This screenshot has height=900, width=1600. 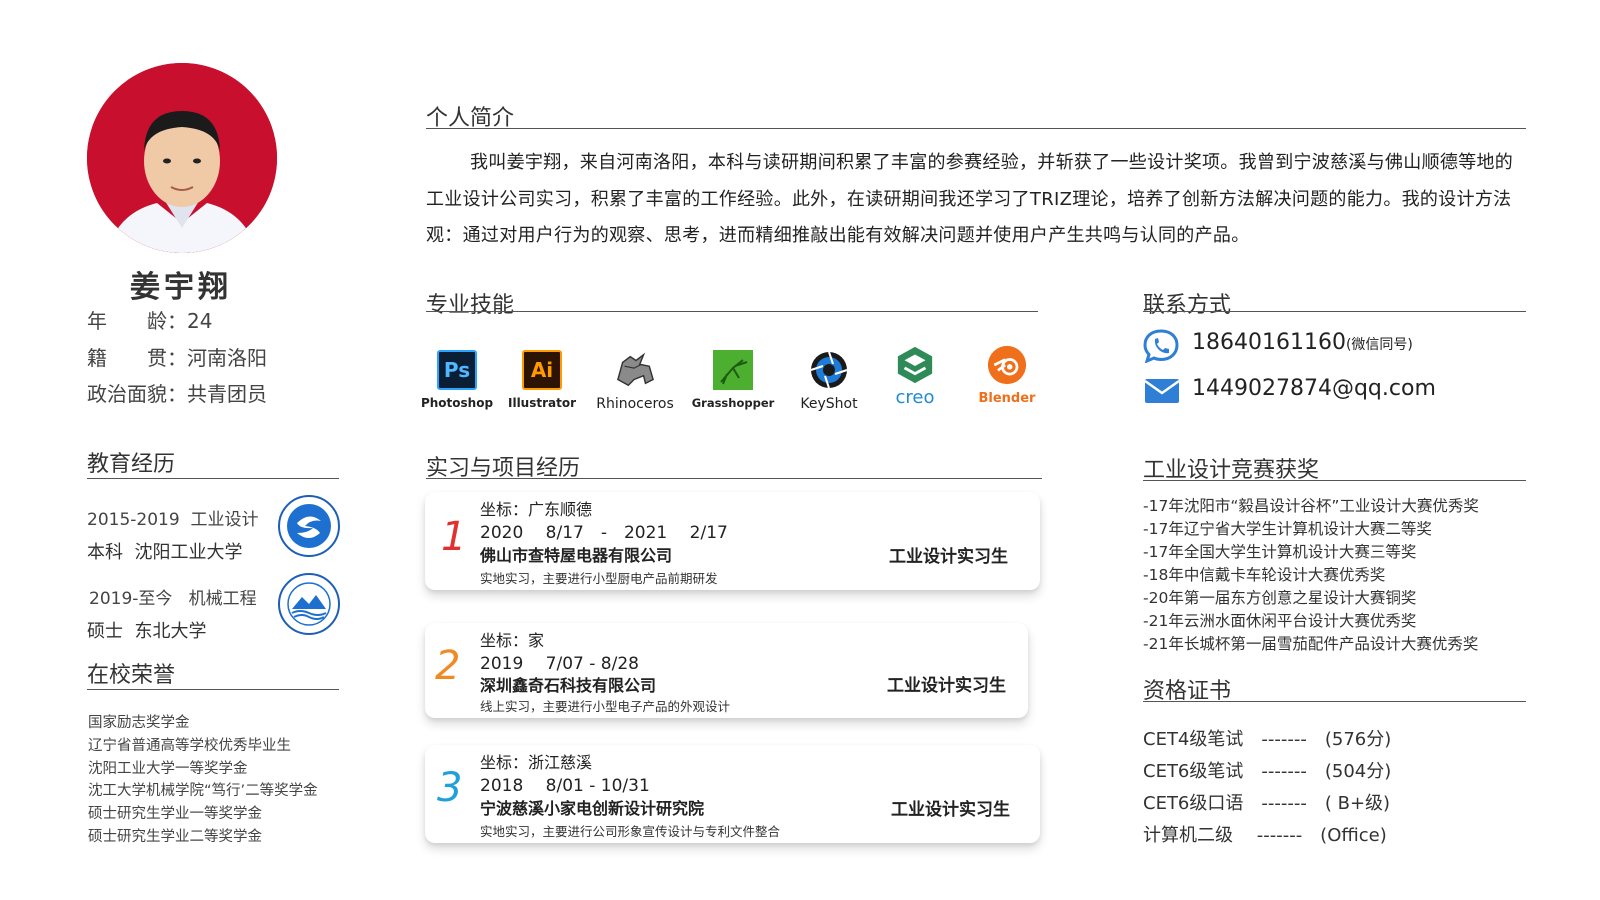 I want to click on education-title: 教育经历, so click(x=131, y=464).